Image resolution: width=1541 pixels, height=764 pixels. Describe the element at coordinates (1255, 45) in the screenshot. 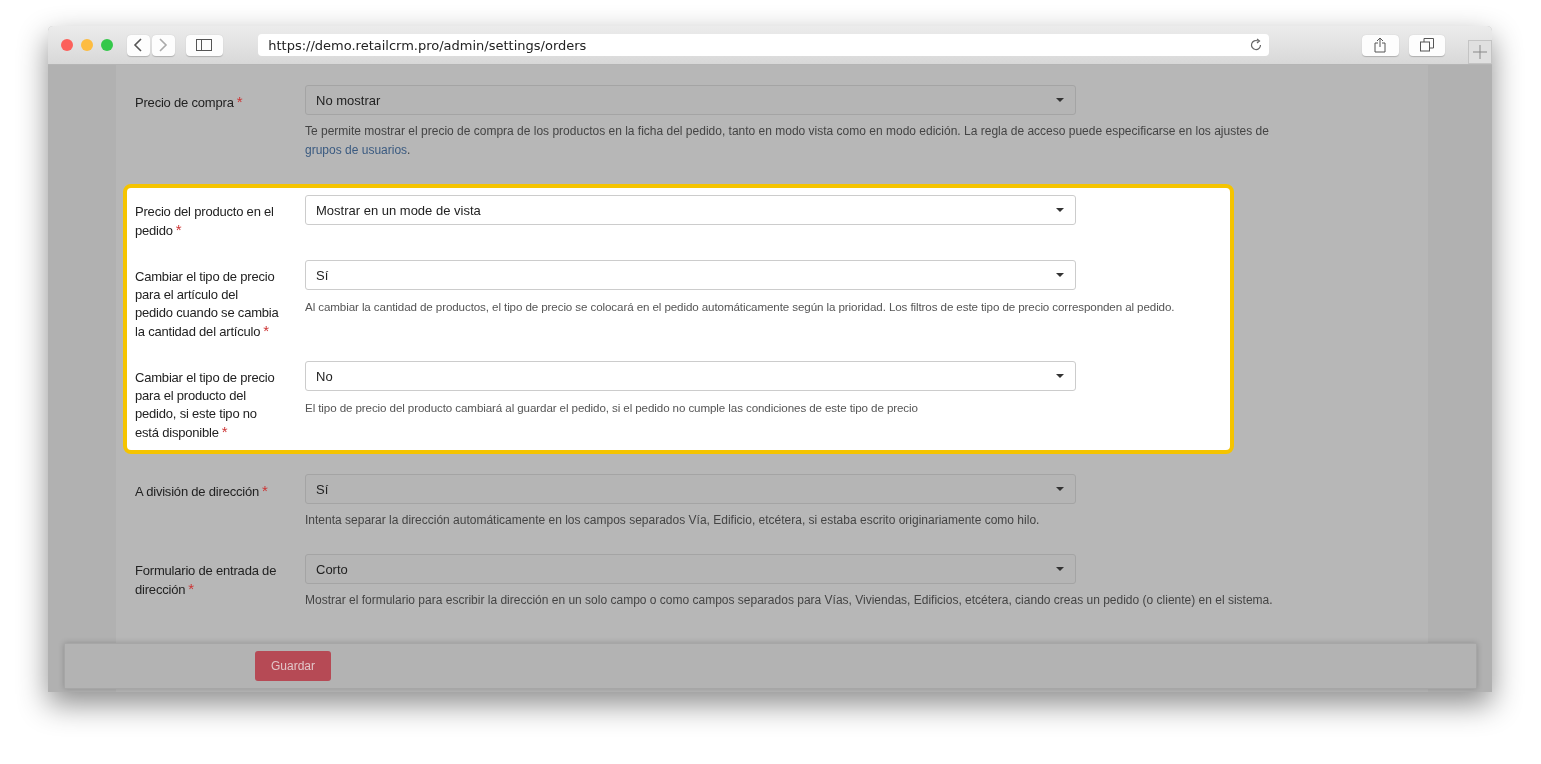

I see `reload-icon` at that location.